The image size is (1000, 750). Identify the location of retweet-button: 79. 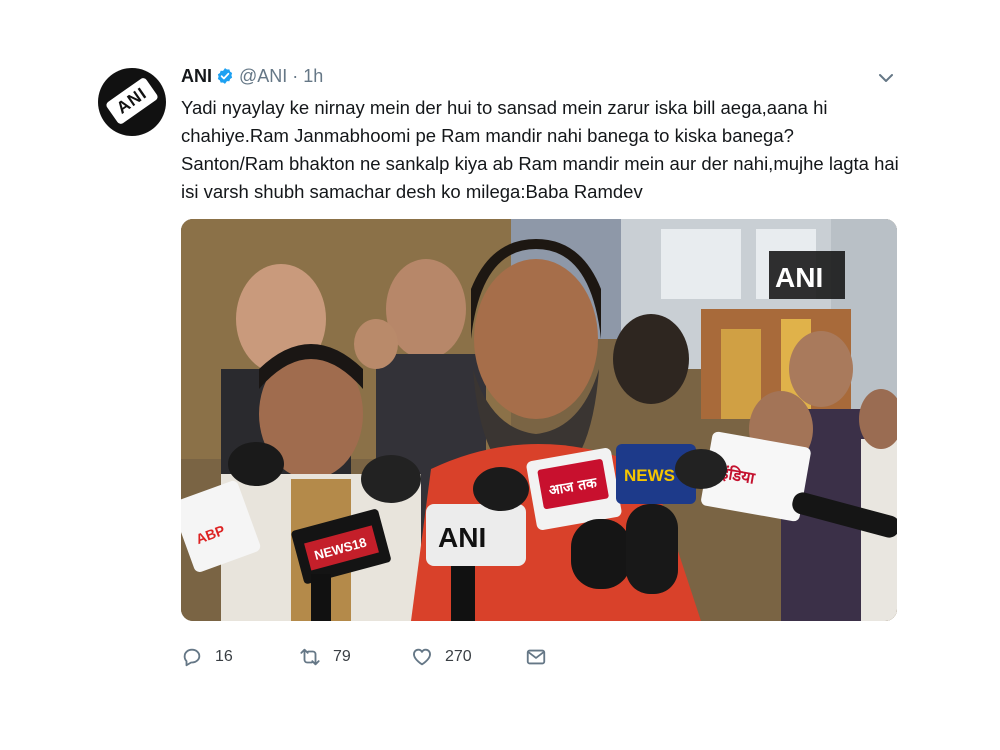
(355, 657).